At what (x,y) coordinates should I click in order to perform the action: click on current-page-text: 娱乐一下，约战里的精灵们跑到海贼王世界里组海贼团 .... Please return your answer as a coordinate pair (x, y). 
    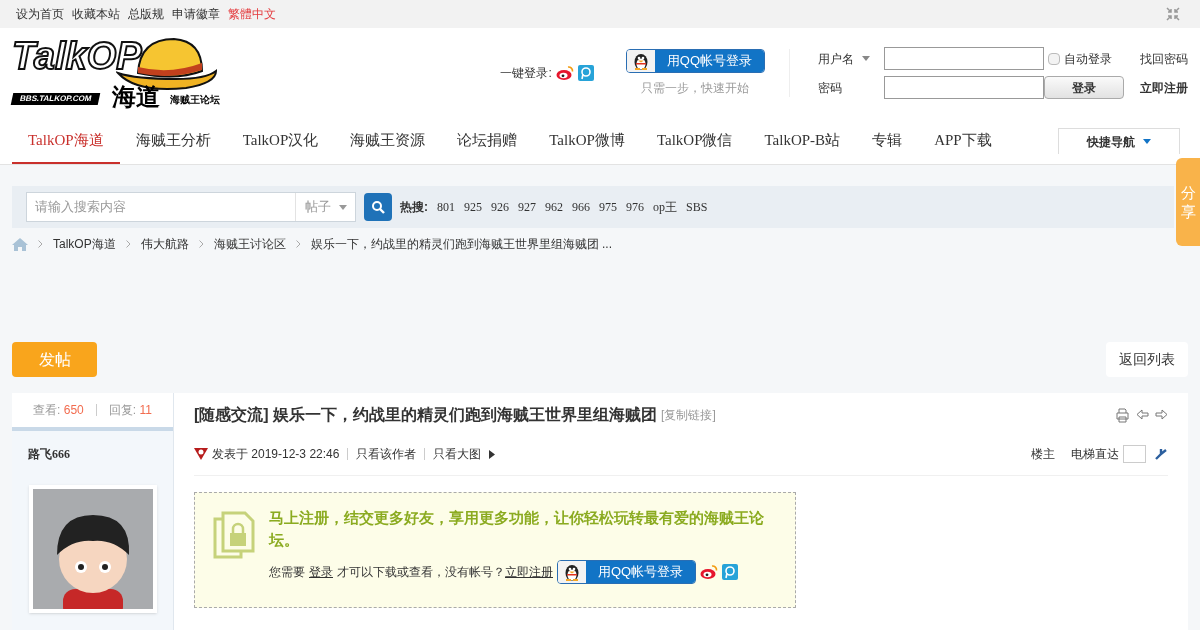
    Looking at the image, I should click on (461, 244).